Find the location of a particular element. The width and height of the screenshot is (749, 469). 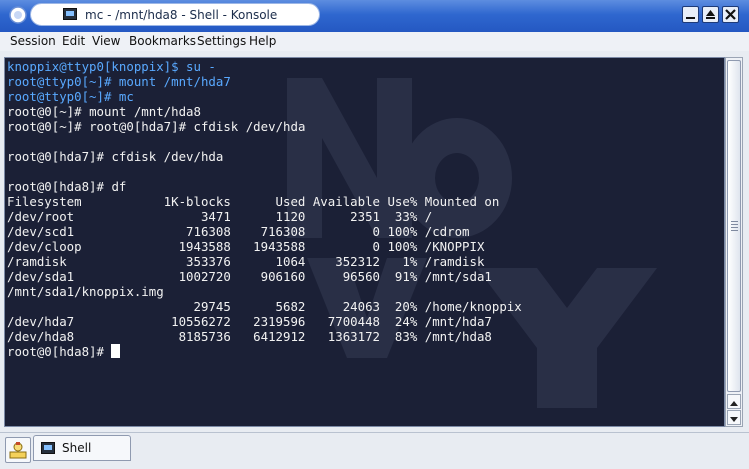

terminal-line: root@0[hda8]# df is located at coordinates (264, 186).